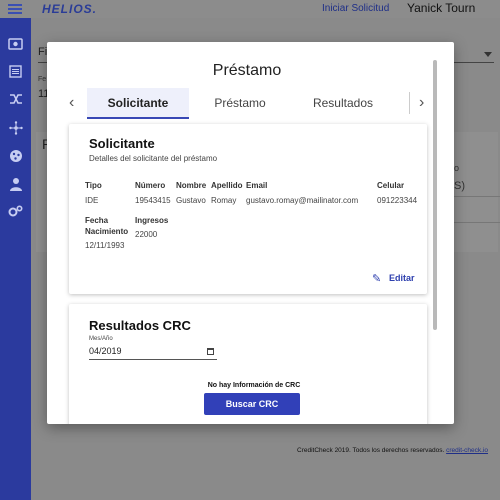 Image resolution: width=500 pixels, height=500 pixels. Describe the element at coordinates (15, 184) in the screenshot. I see `person-icon` at that location.